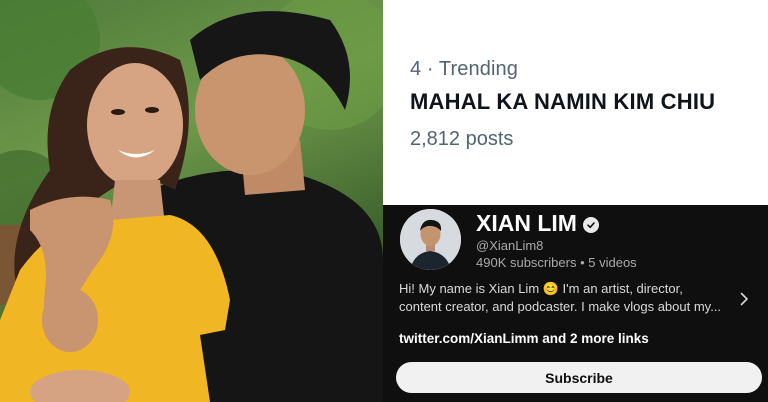 This screenshot has height=402, width=768. Describe the element at coordinates (744, 301) in the screenshot. I see `chevron-right-icon` at that location.